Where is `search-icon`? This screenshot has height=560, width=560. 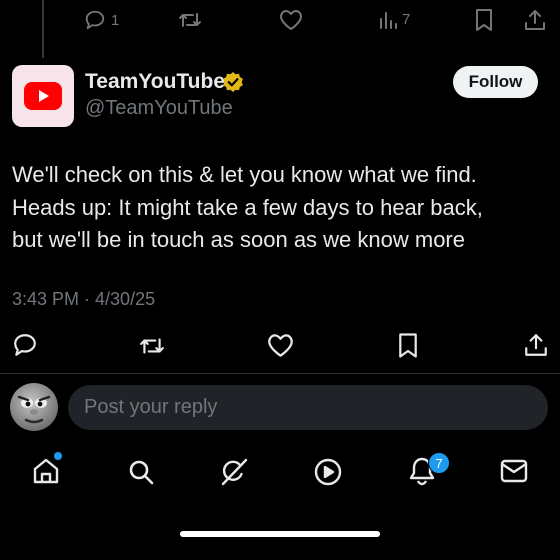 search-icon is located at coordinates (141, 472).